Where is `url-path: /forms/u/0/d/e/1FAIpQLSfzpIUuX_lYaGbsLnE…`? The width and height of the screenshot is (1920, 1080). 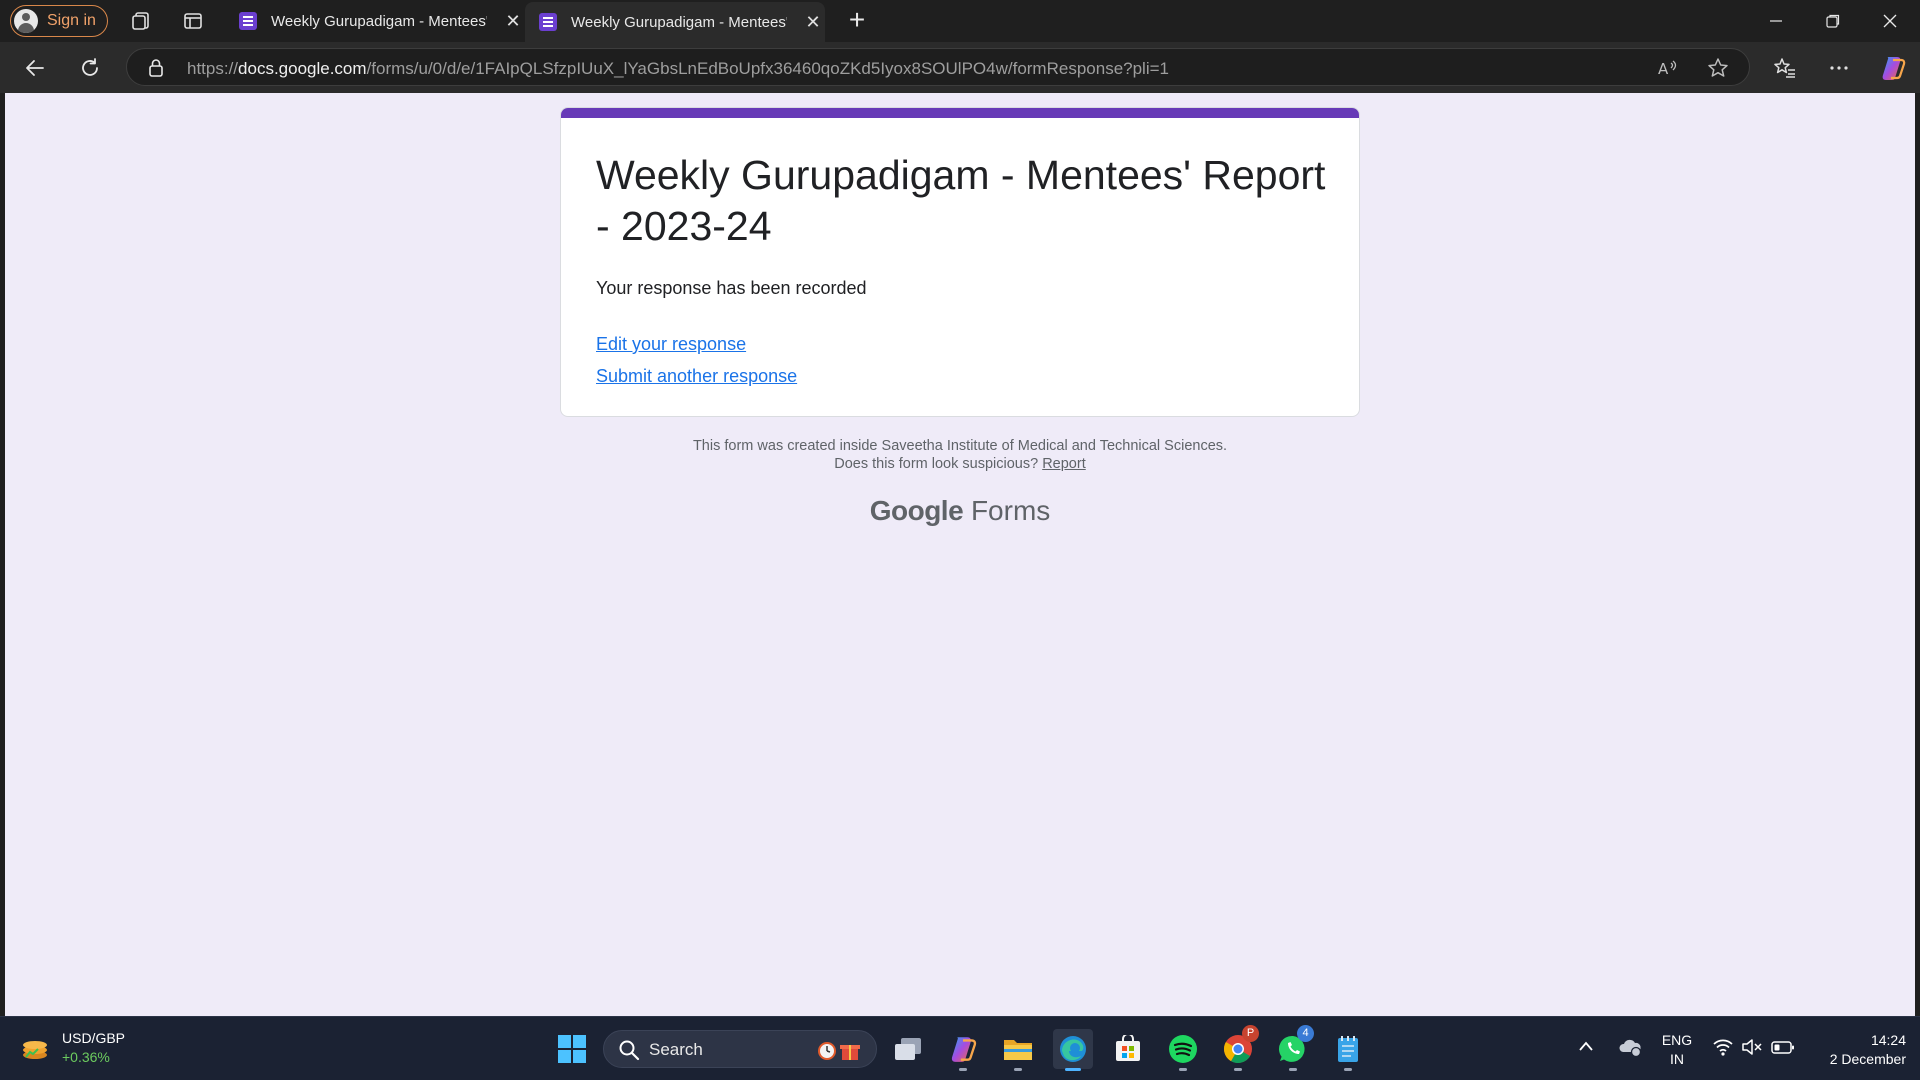
url-path: /forms/u/0/d/e/1FAIpQLSfzpIUuX_lYaGbsLnE… is located at coordinates (767, 68).